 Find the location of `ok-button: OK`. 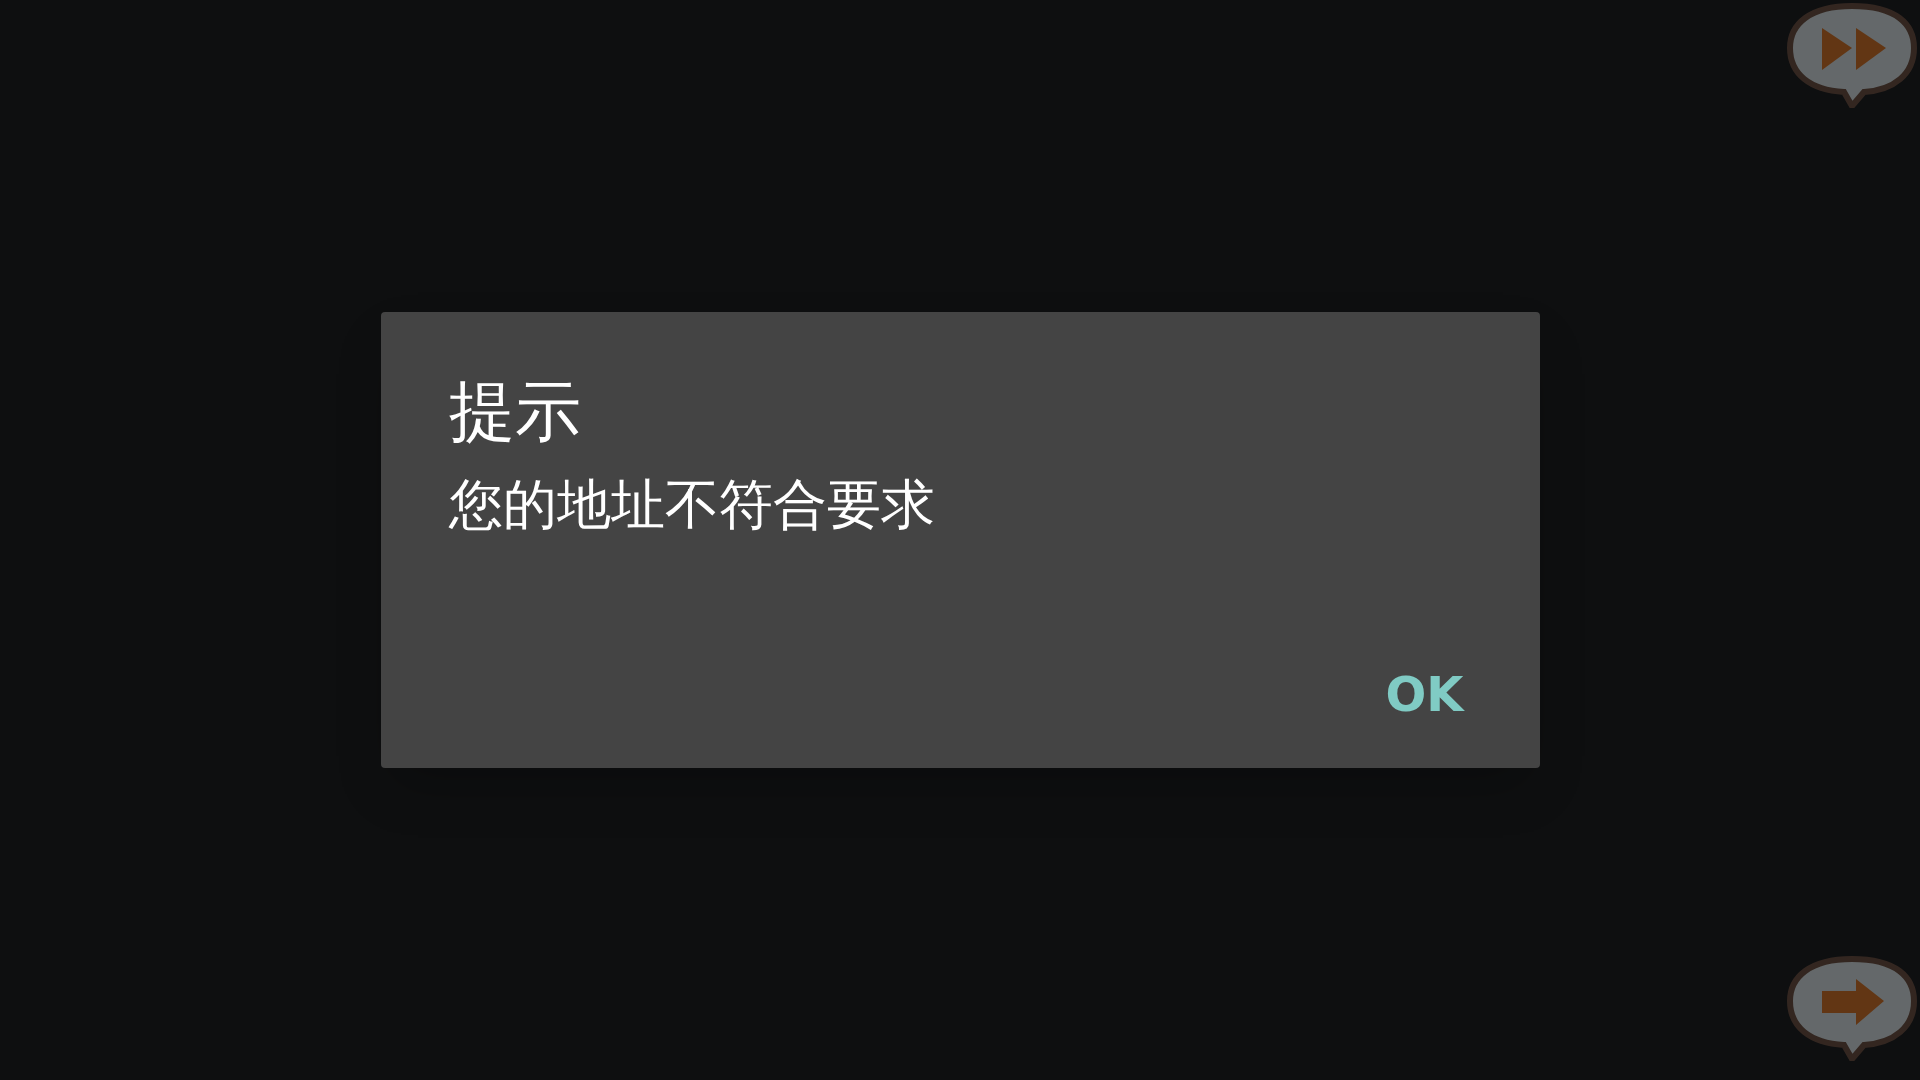

ok-button: OK is located at coordinates (1424, 694).